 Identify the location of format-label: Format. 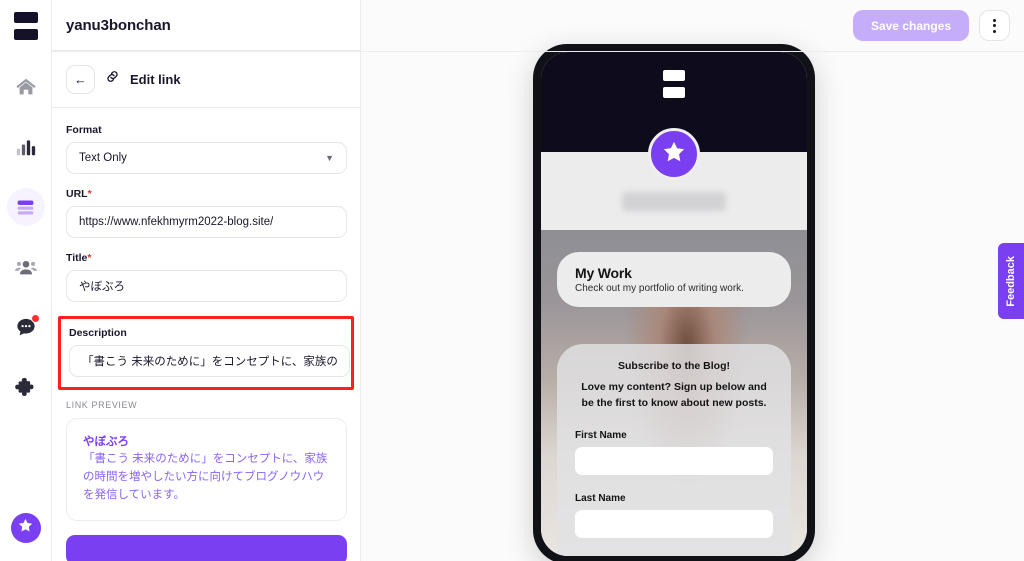
(84, 130).